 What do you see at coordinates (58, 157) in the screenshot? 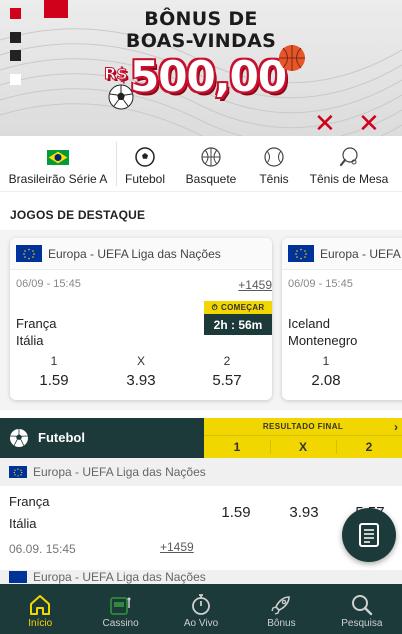
I see `brazil-flag-icon` at bounding box center [58, 157].